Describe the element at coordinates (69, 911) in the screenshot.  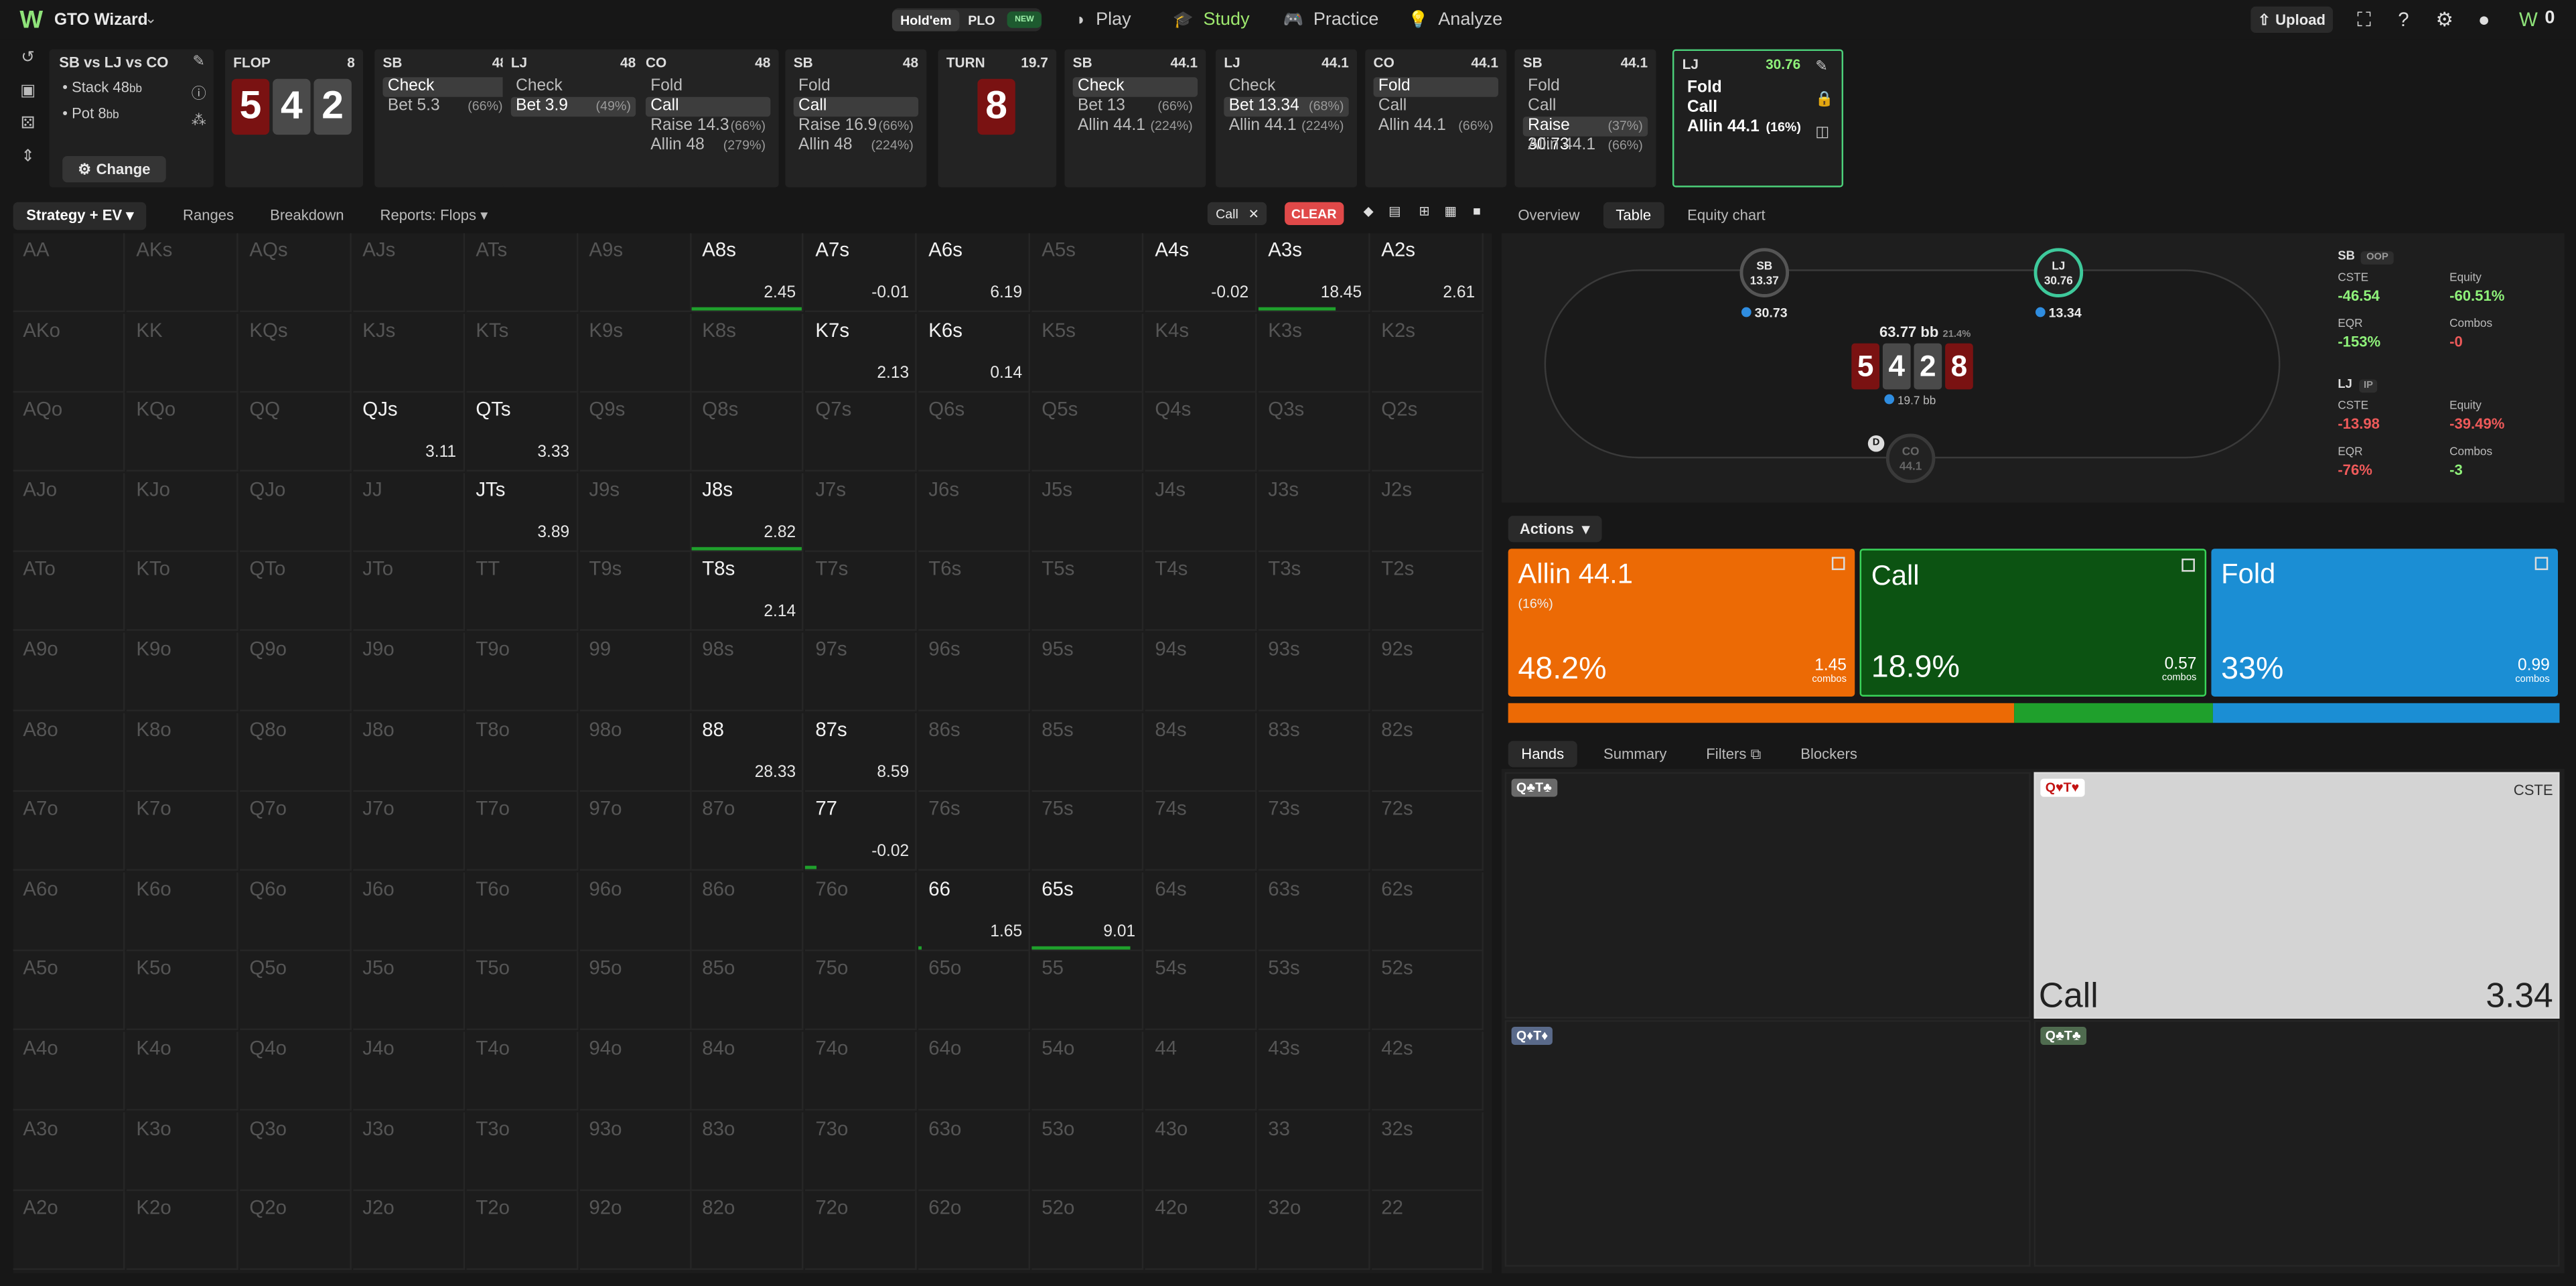
I see `hand-cell: A6o` at that location.